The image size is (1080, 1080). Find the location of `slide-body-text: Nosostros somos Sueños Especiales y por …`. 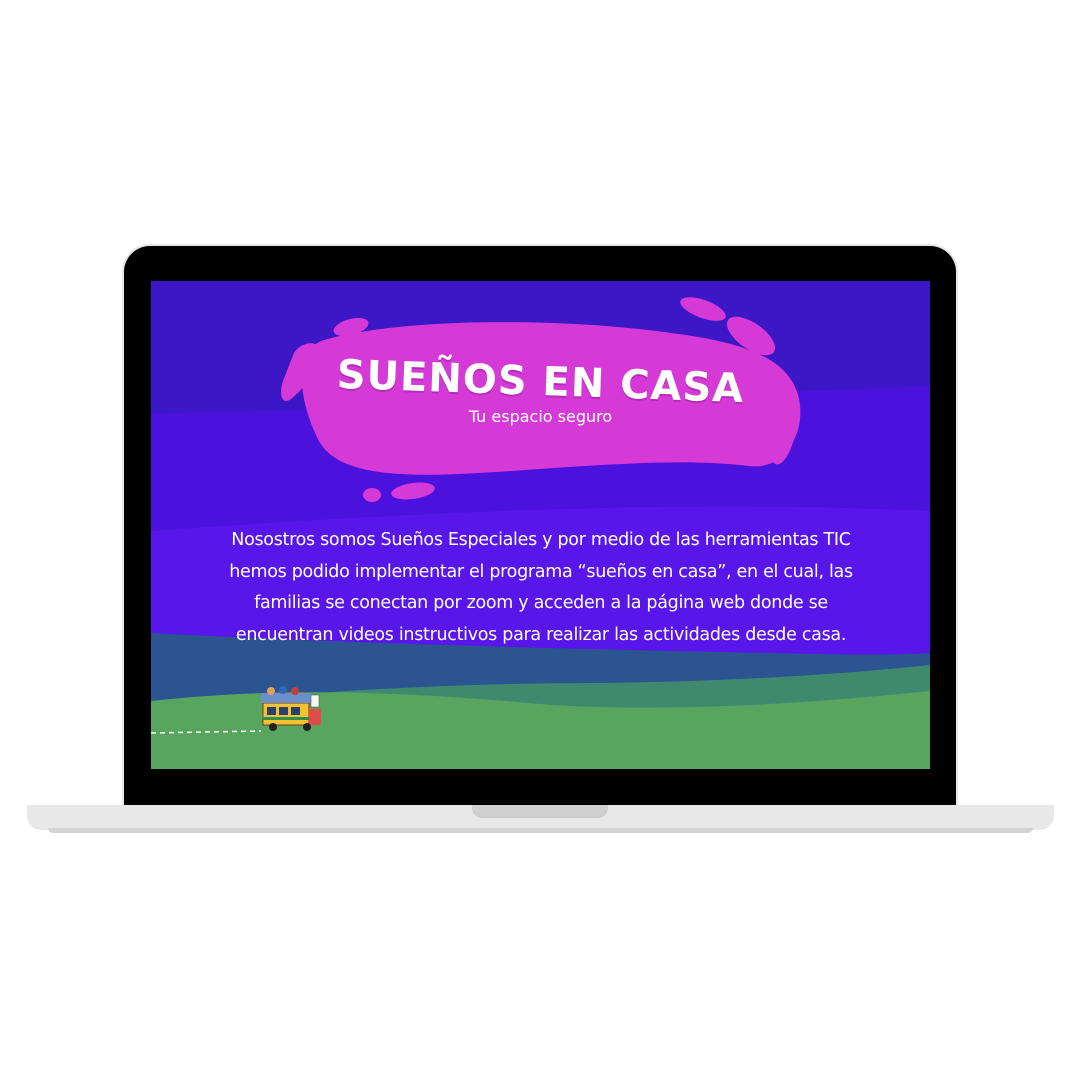

slide-body-text: Nosostros somos Sueños Especiales y por … is located at coordinates (541, 587).